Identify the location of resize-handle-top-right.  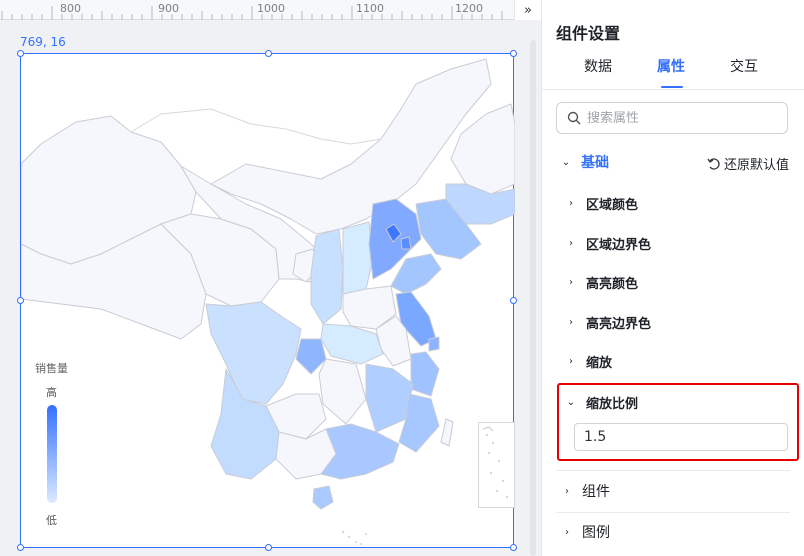
(513, 53).